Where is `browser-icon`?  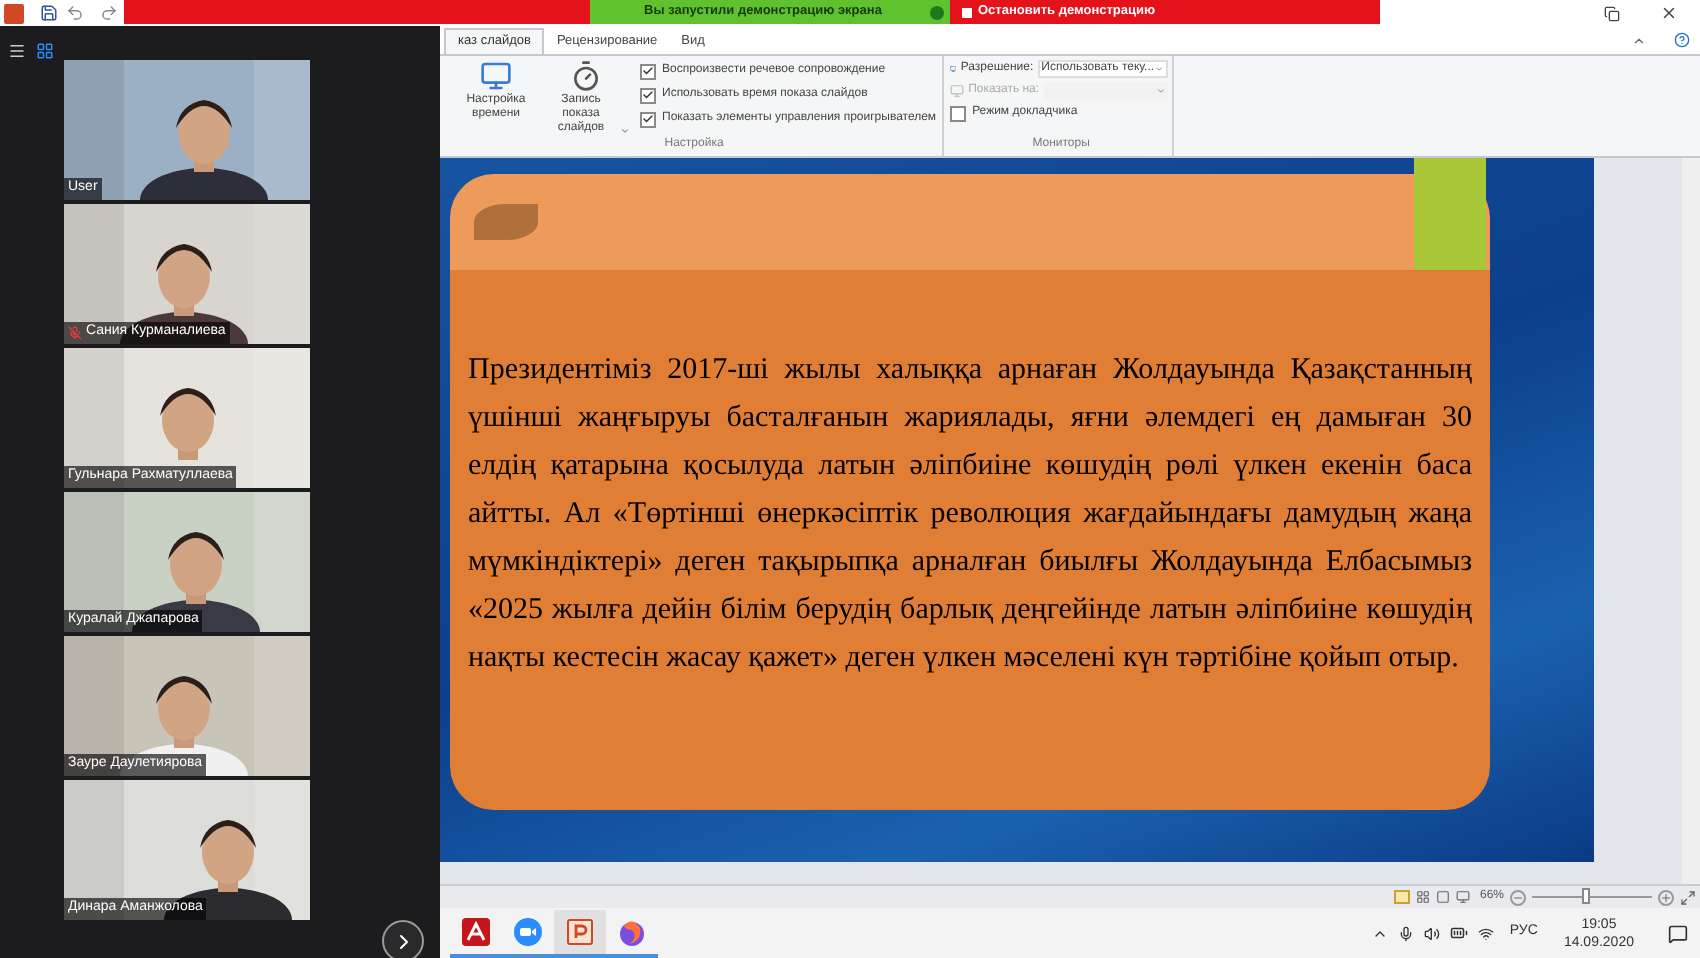
browser-icon is located at coordinates (632, 931).